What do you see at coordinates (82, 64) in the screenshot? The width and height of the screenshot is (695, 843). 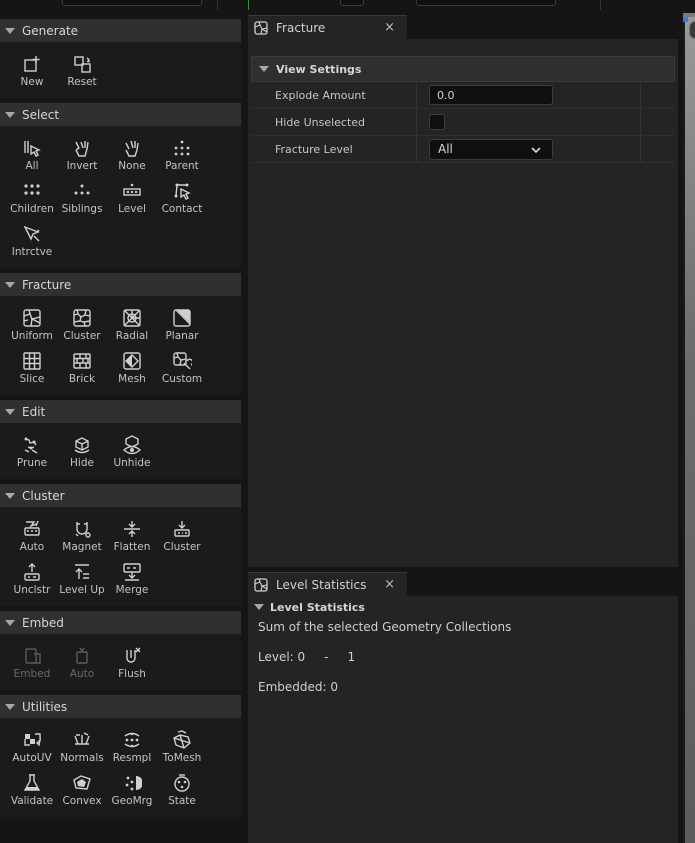 I see `reset-icon` at bounding box center [82, 64].